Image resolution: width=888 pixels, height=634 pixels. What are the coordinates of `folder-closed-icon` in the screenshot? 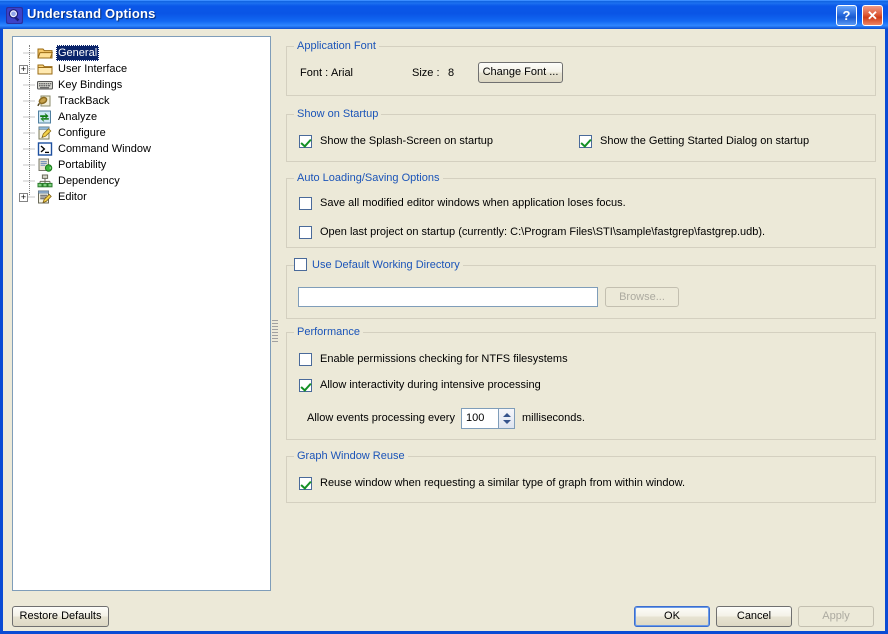 It's located at (45, 69).